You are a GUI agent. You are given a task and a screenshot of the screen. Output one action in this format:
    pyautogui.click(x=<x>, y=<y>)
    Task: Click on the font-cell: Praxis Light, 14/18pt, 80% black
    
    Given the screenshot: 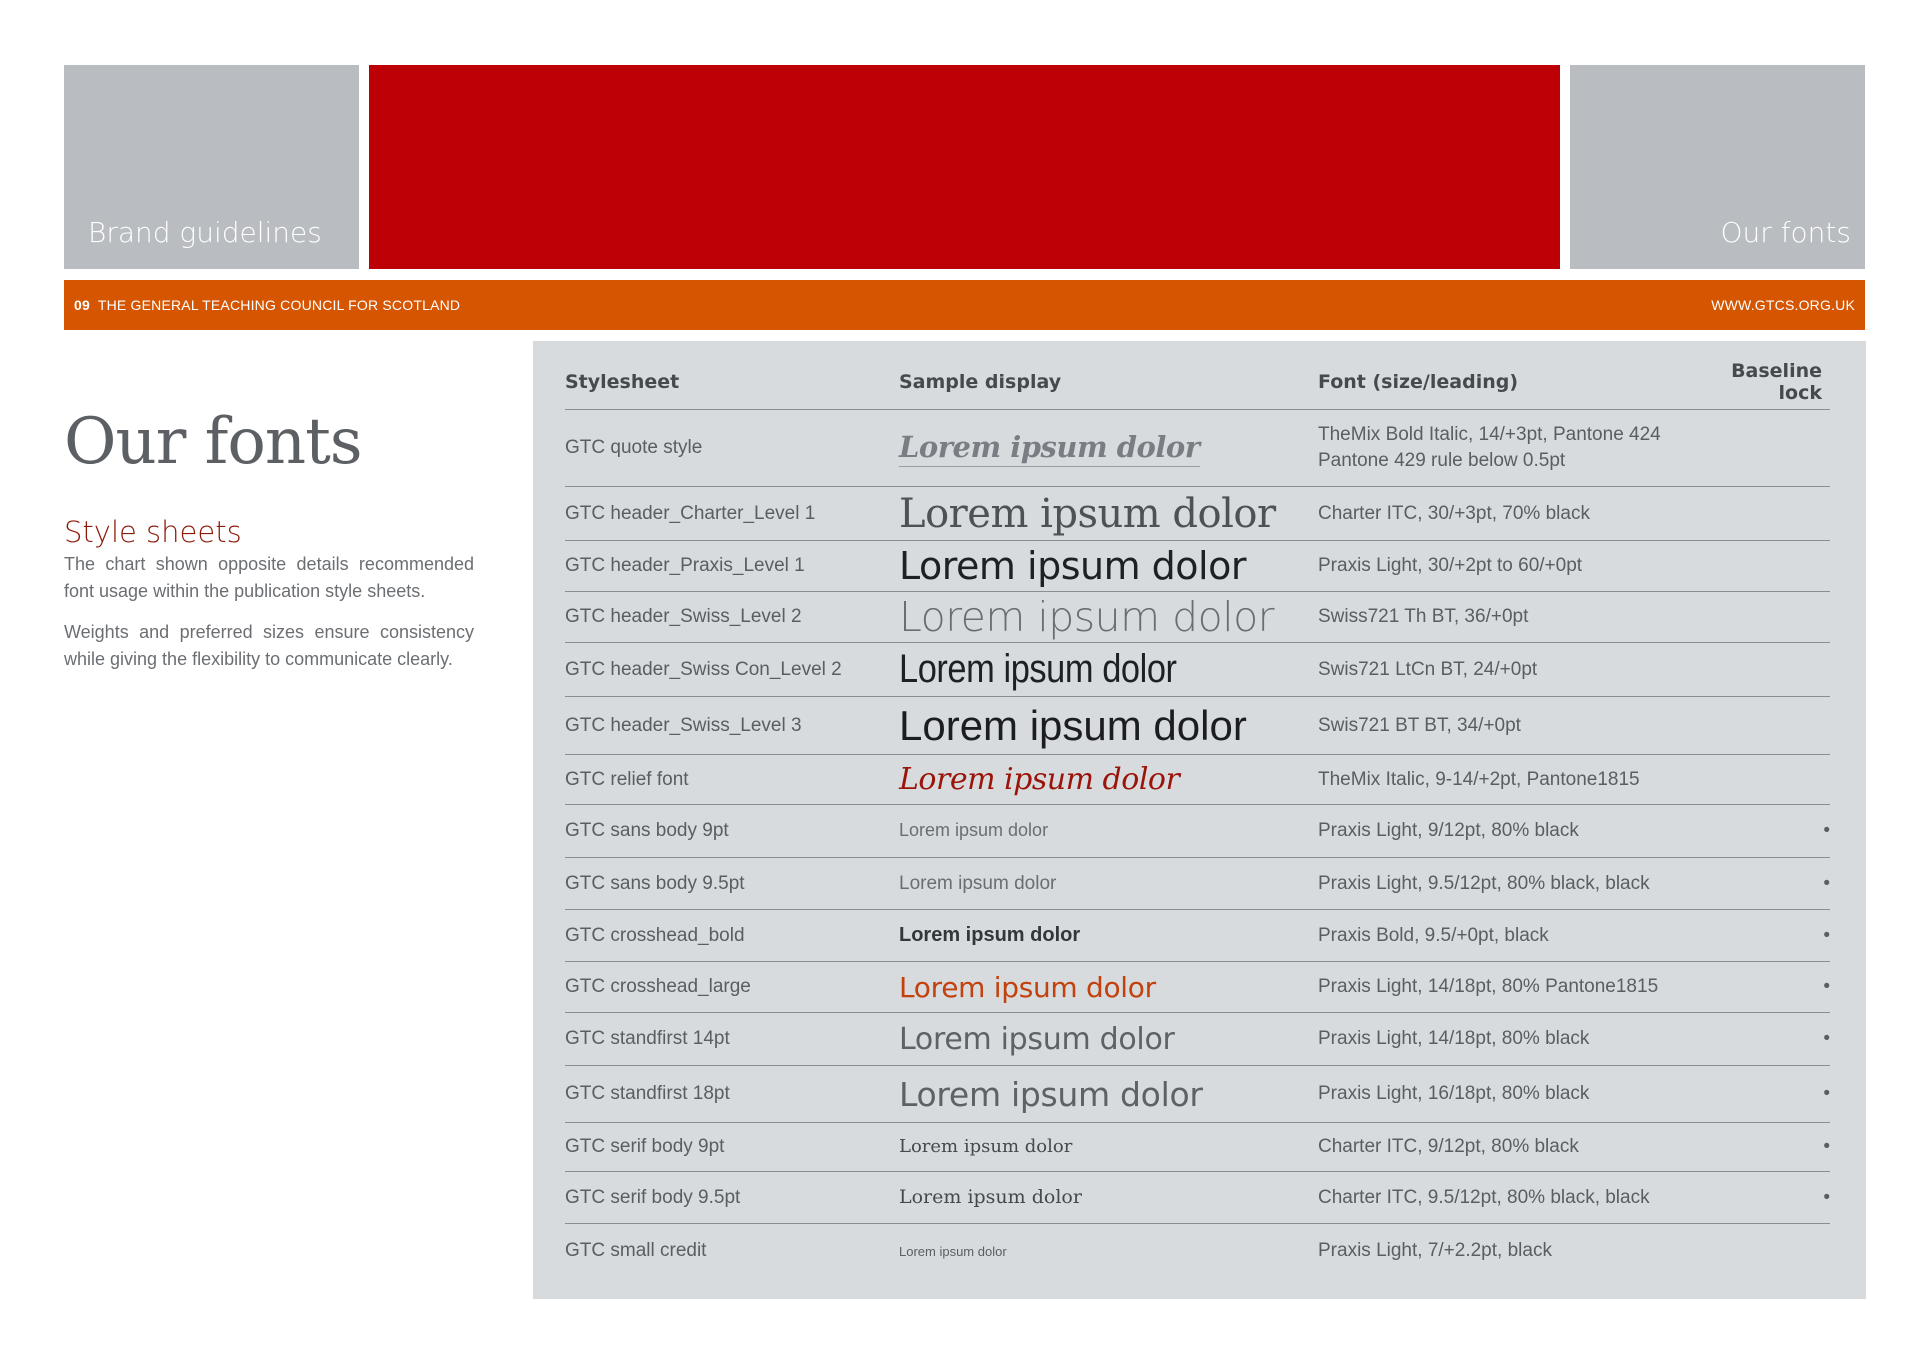 What is the action you would take?
    pyautogui.click(x=1508, y=1039)
    